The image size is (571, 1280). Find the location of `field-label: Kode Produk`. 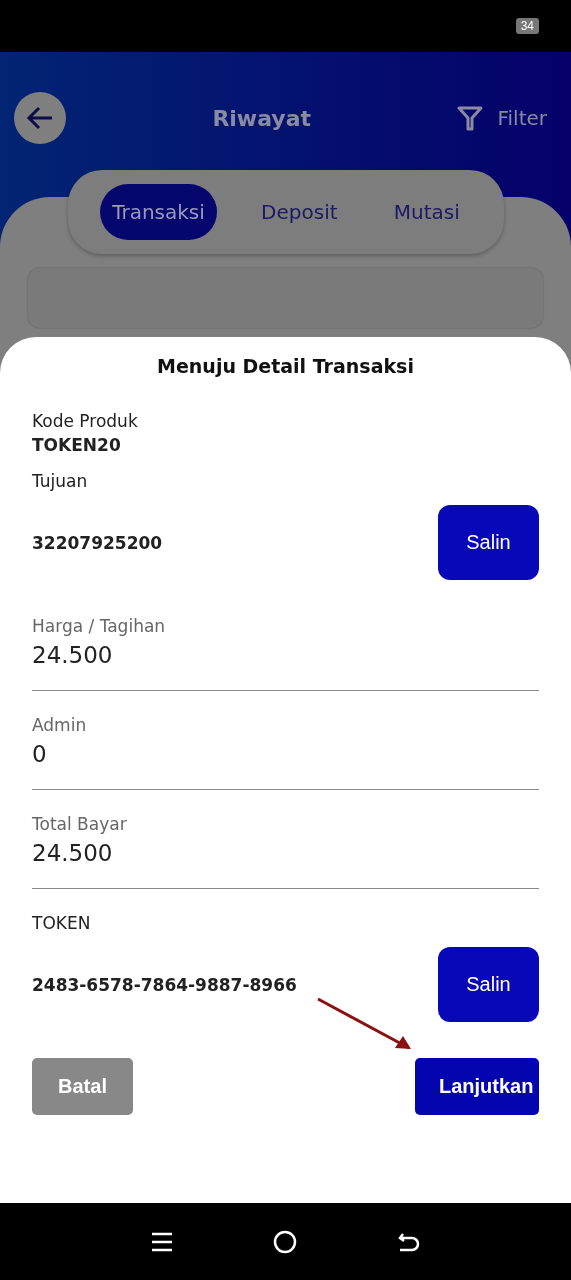

field-label: Kode Produk is located at coordinates (85, 421).